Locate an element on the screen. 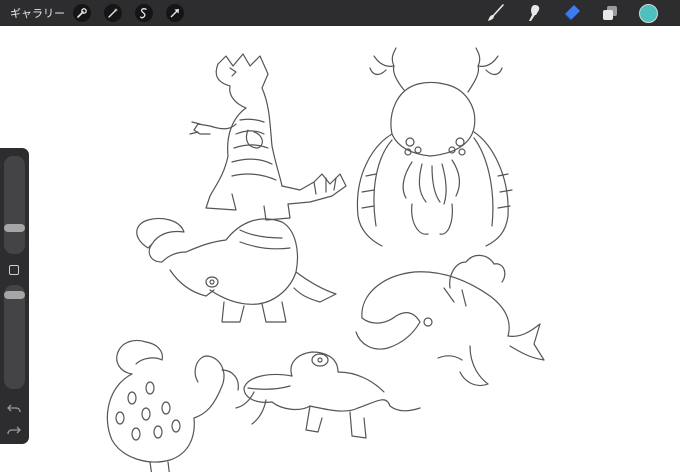 This screenshot has height=472, width=680. selection-icon is located at coordinates (143, 13).